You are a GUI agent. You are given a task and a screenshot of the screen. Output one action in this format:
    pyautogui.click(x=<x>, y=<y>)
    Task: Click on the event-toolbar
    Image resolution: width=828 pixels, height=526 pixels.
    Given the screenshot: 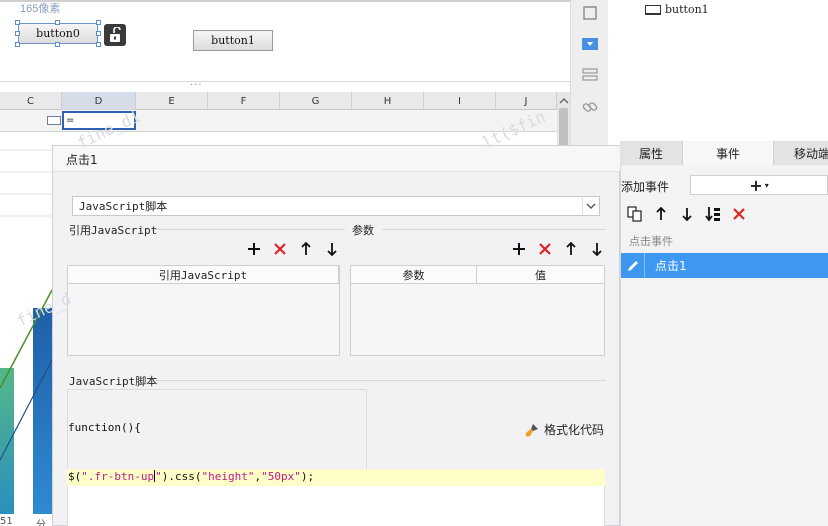 What is the action you would take?
    pyautogui.click(x=687, y=214)
    